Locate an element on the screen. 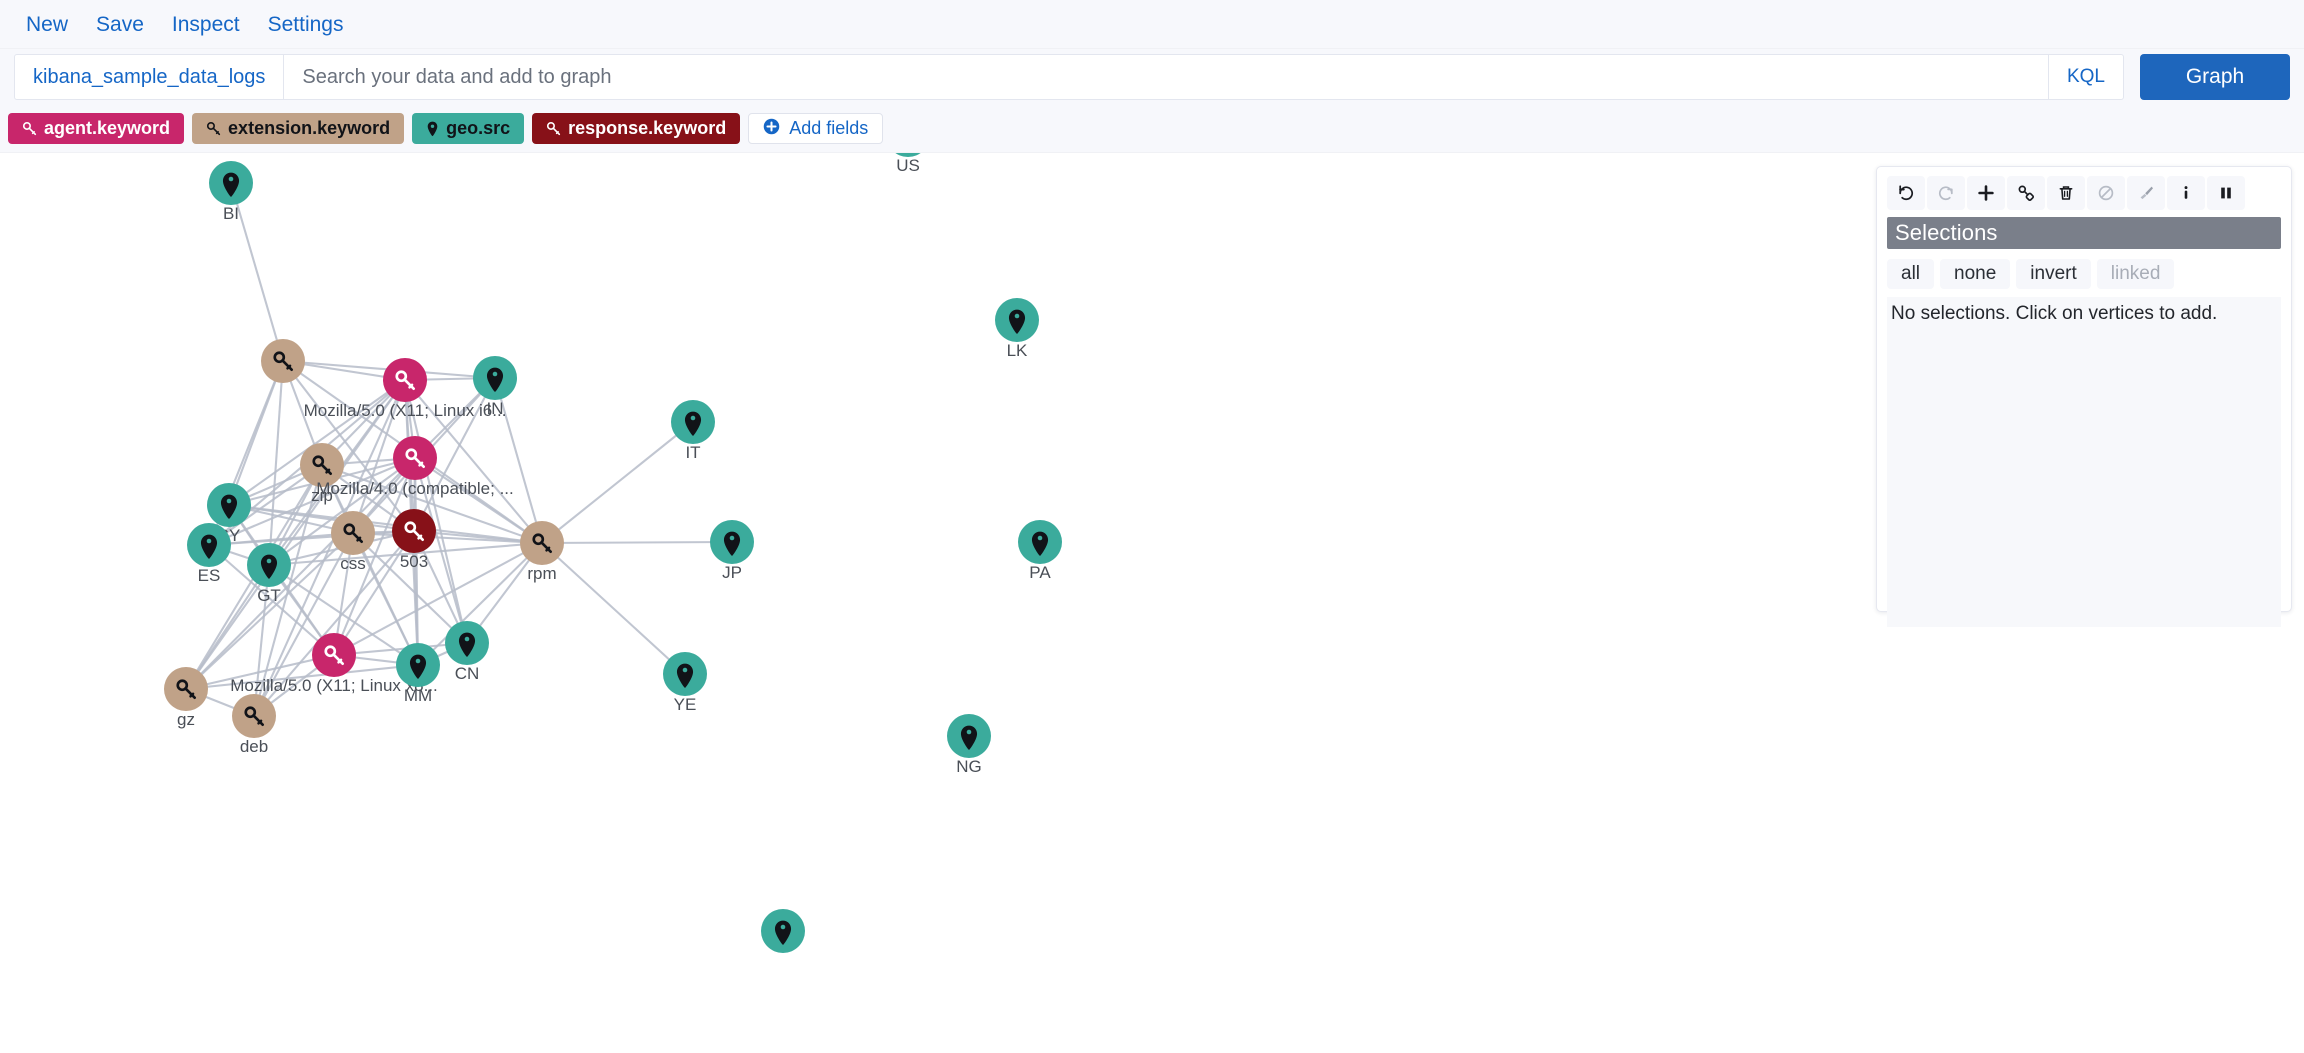 Image resolution: width=2304 pixels, height=1053 pixels. undo-icon-button is located at coordinates (1906, 193).